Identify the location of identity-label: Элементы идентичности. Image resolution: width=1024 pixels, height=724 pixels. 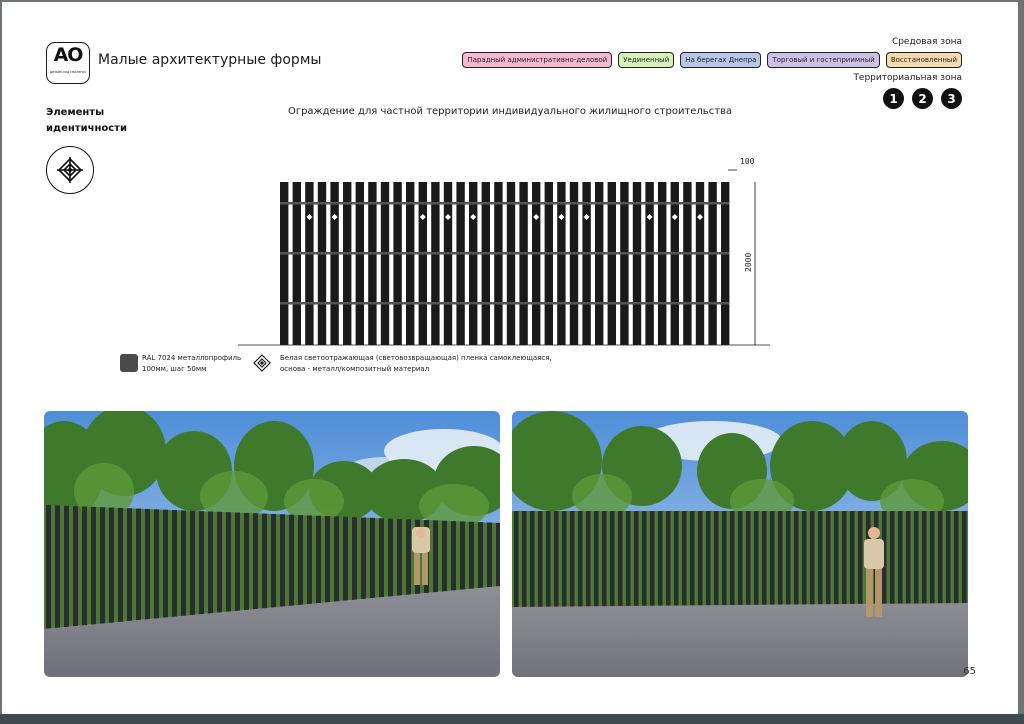
(86, 120).